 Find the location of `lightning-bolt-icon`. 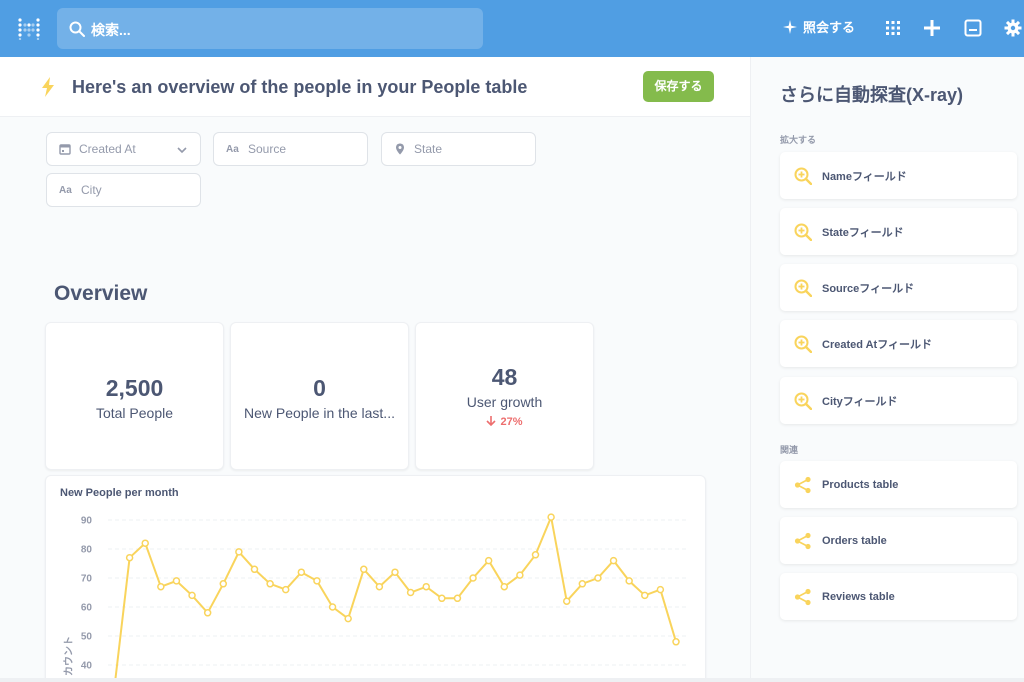

lightning-bolt-icon is located at coordinates (48, 87).